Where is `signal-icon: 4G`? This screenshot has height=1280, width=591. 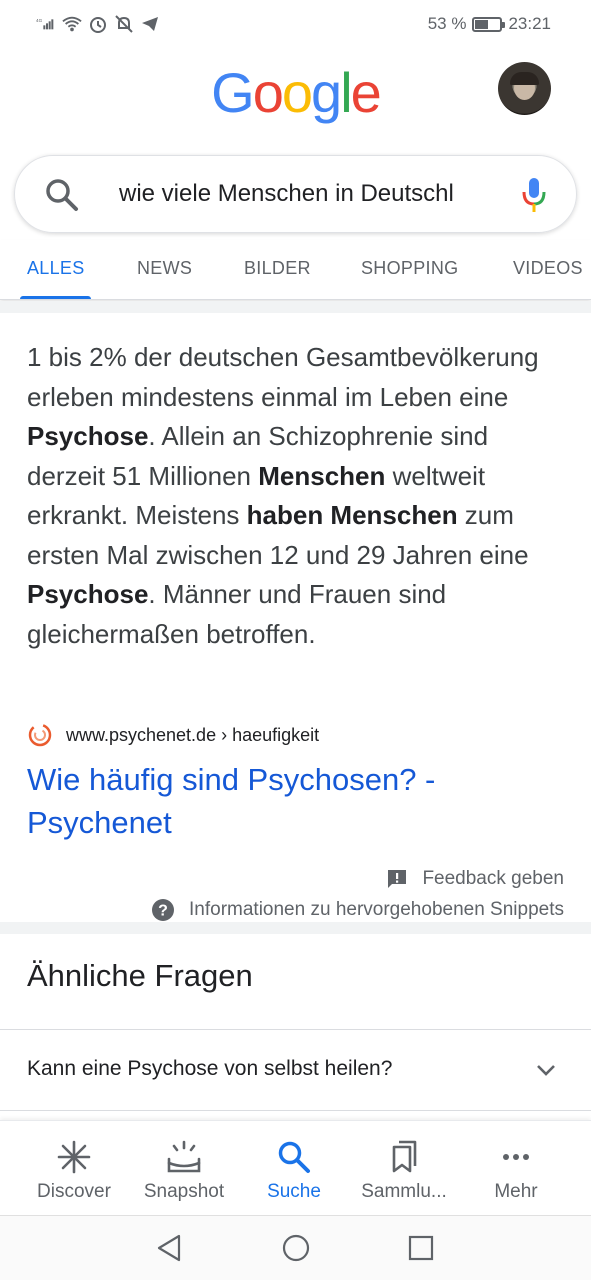 signal-icon: 4G is located at coordinates (45, 24).